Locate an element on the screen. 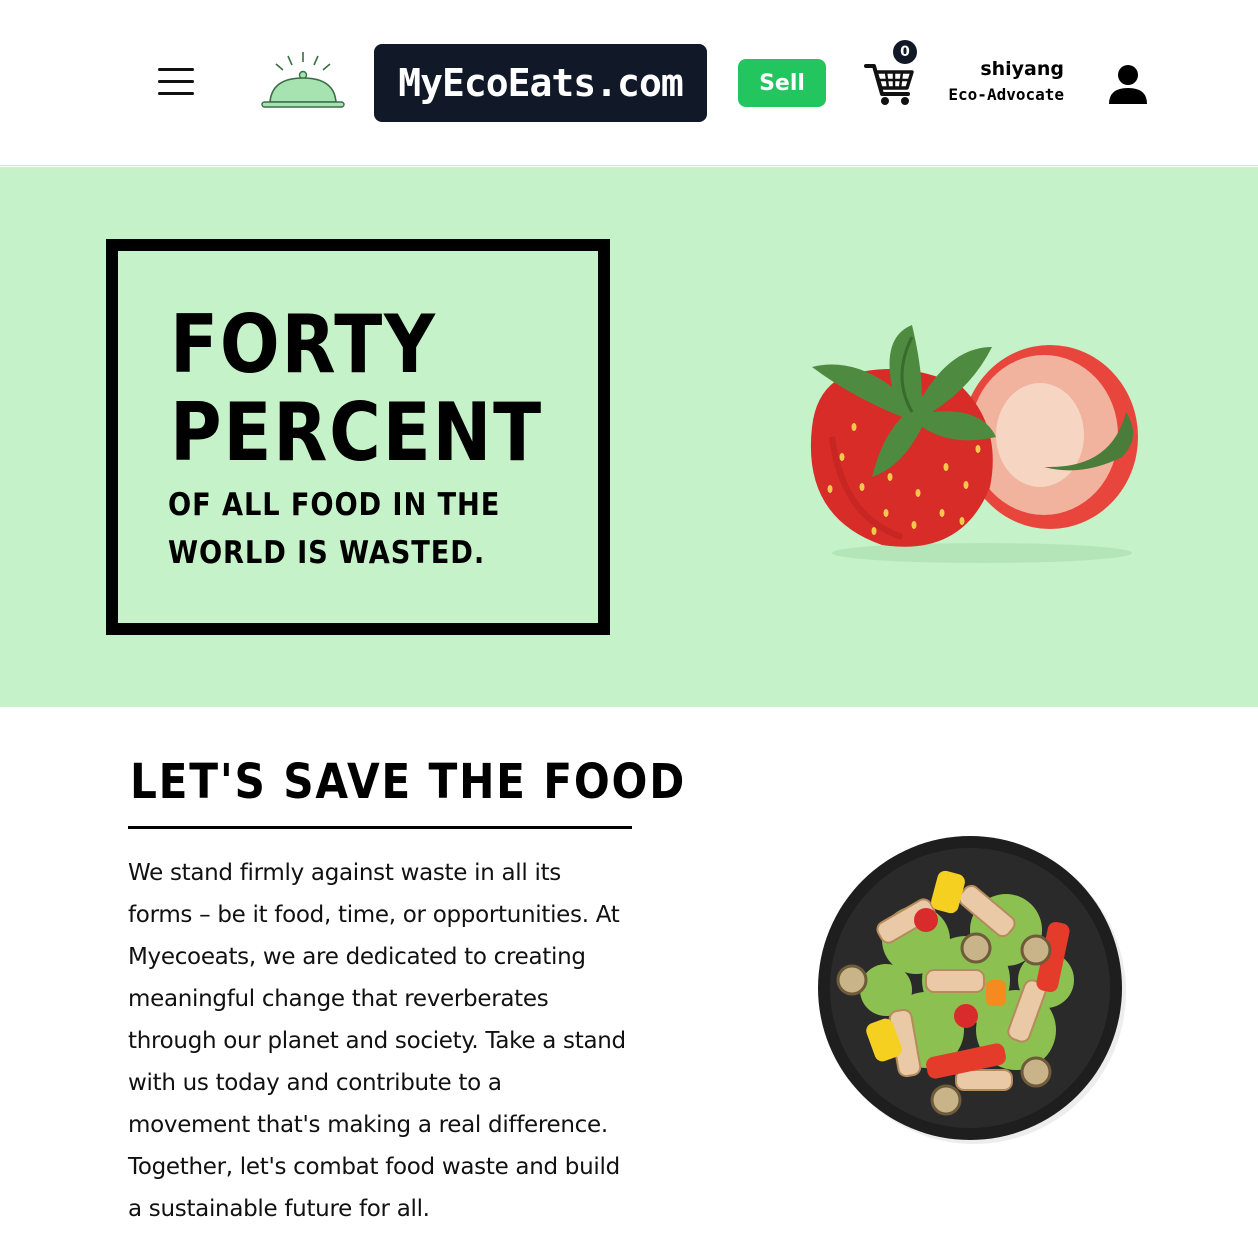 The height and width of the screenshot is (1258, 1258). stat-headline-line2: PERCENT is located at coordinates (356, 432).